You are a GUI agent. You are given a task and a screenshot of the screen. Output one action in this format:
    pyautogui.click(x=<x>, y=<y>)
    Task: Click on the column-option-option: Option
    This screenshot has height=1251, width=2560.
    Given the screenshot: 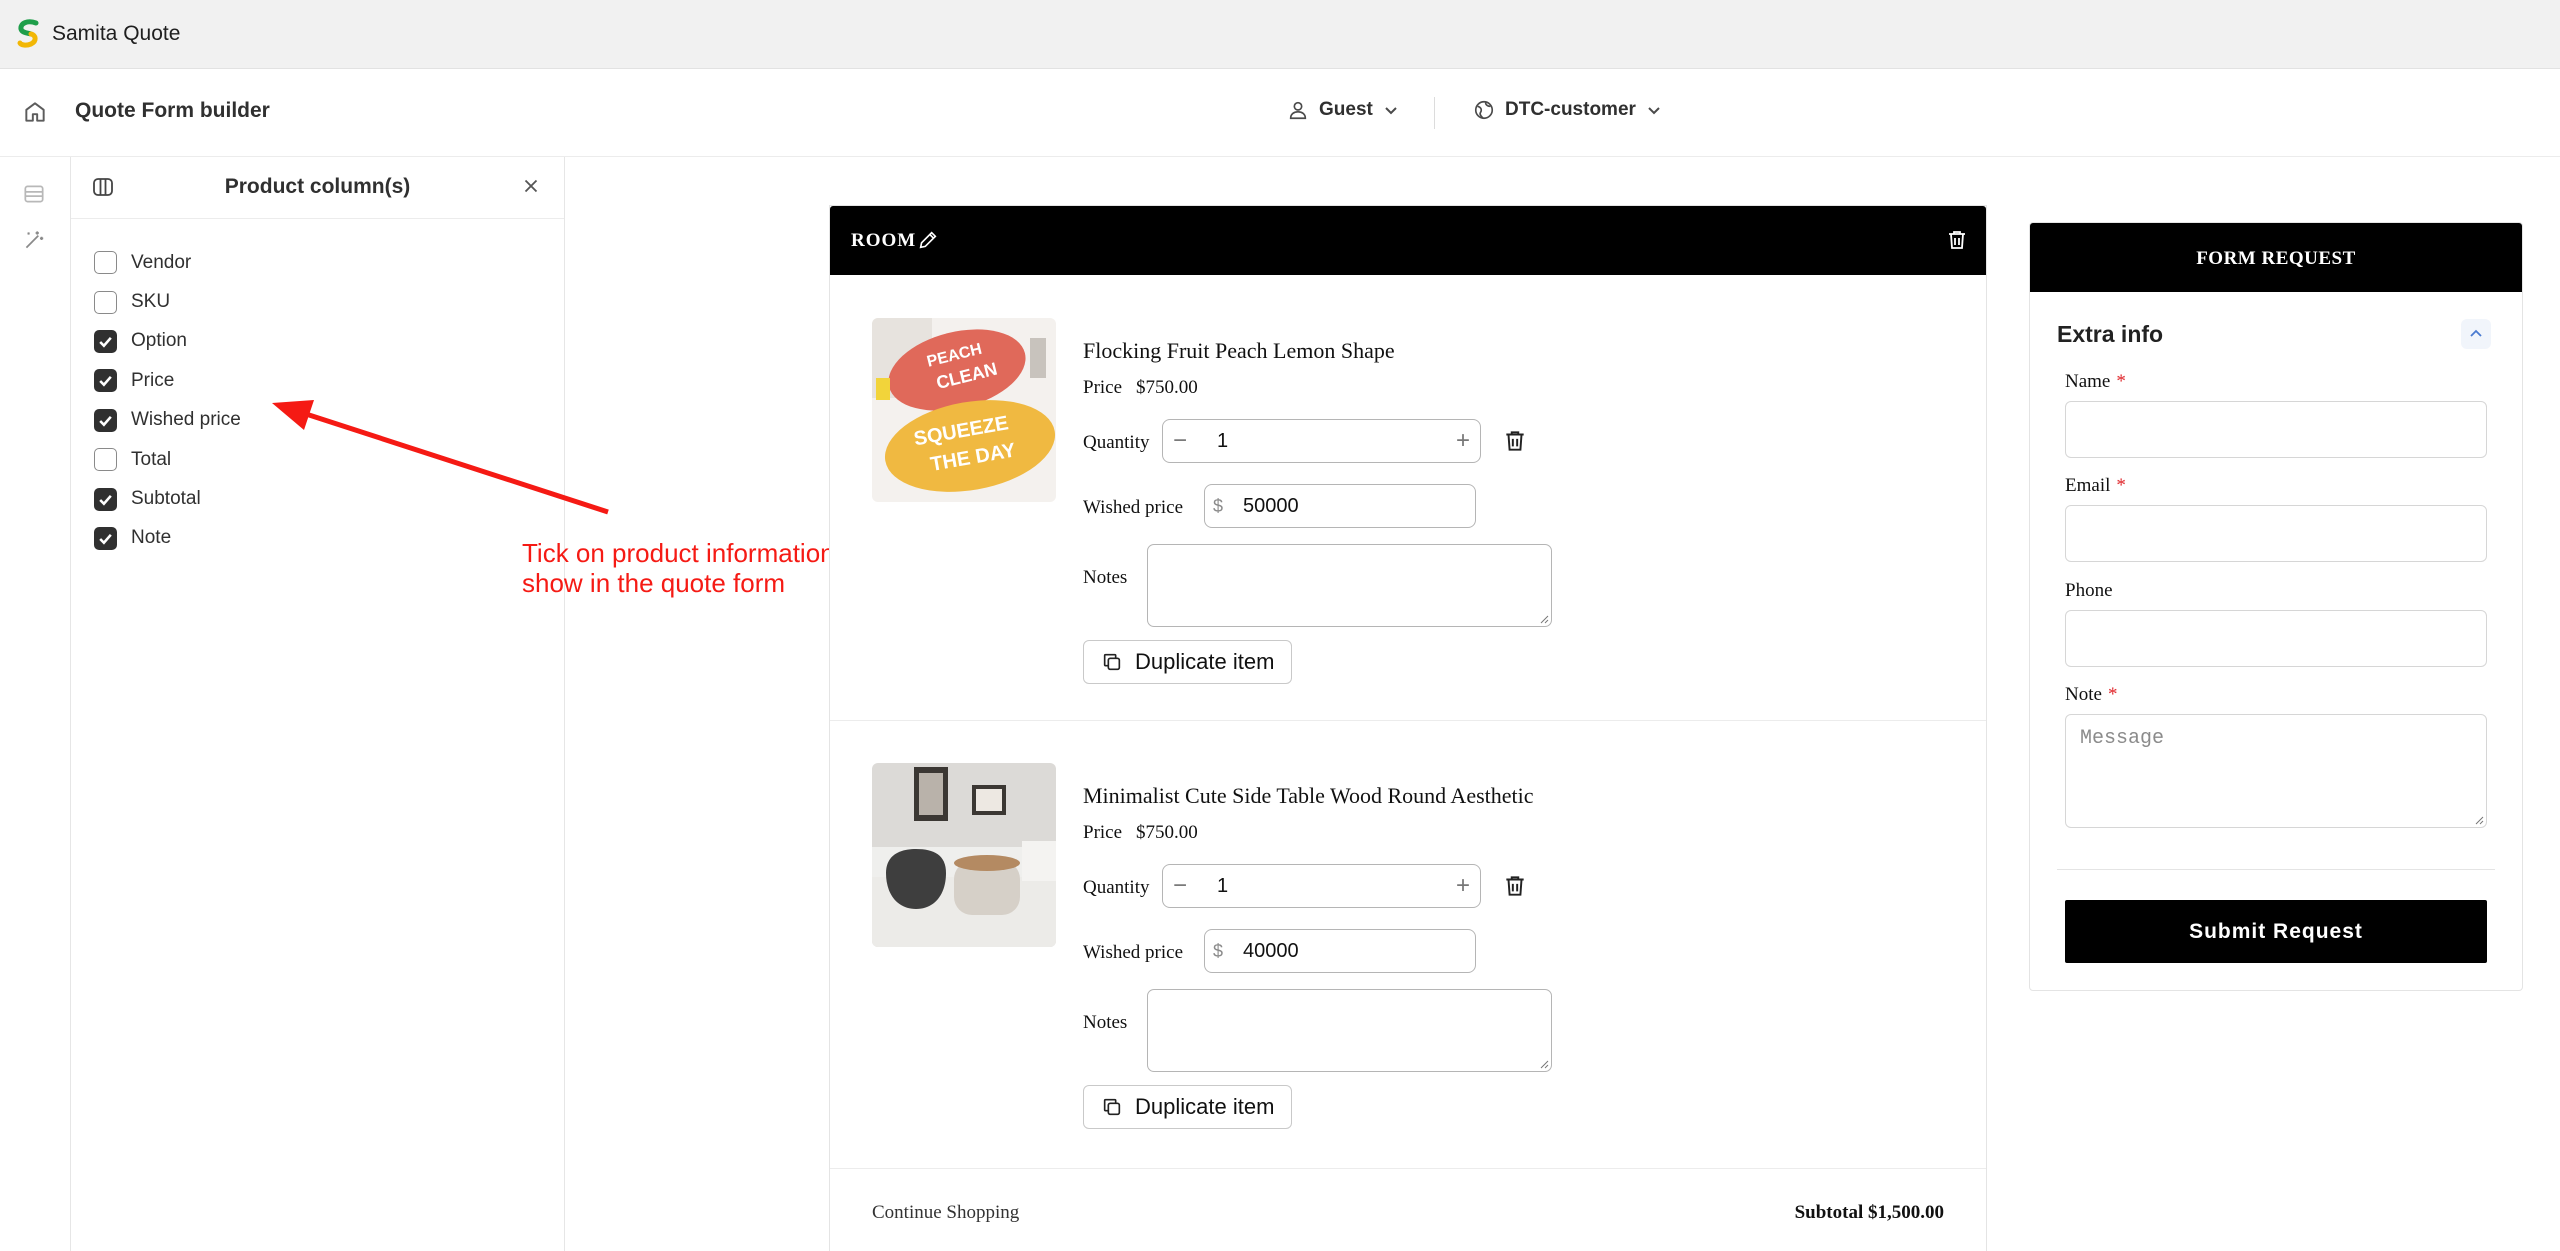 What is the action you would take?
    pyautogui.click(x=167, y=341)
    